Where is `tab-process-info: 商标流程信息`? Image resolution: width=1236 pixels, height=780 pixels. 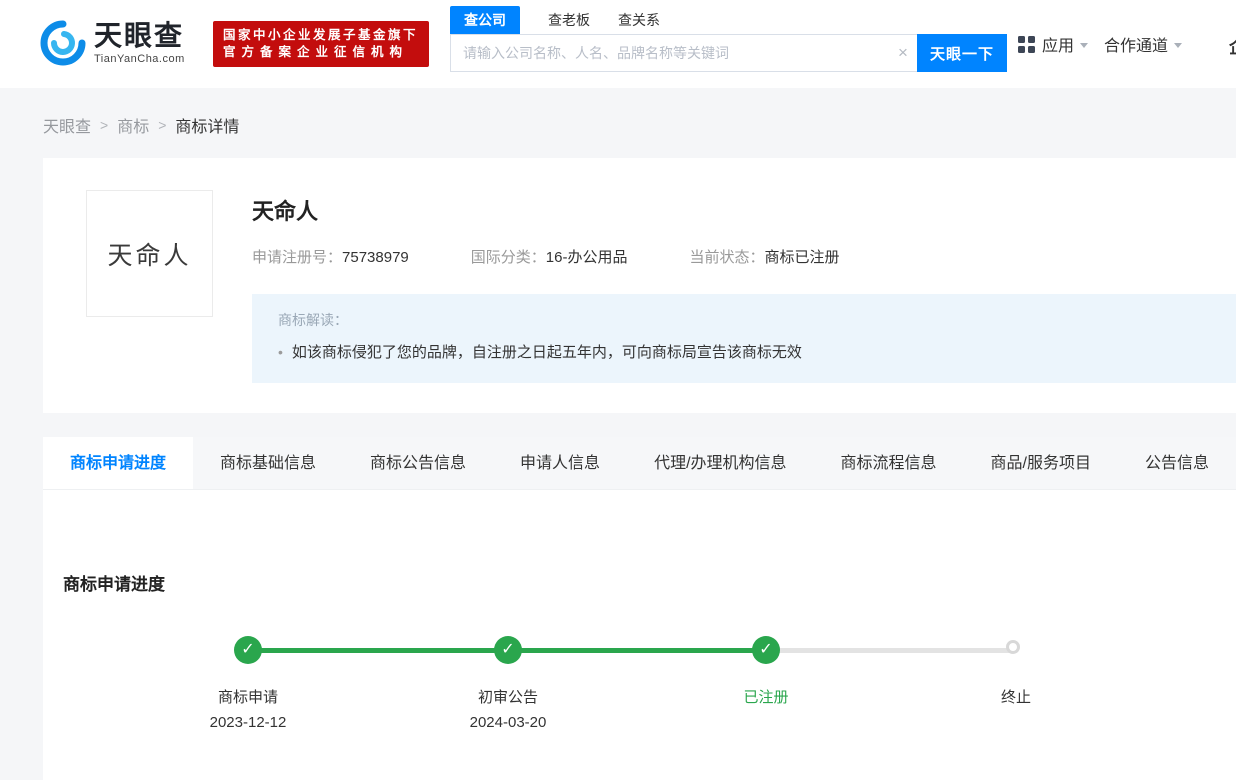 tab-process-info: 商标流程信息 is located at coordinates (889, 463).